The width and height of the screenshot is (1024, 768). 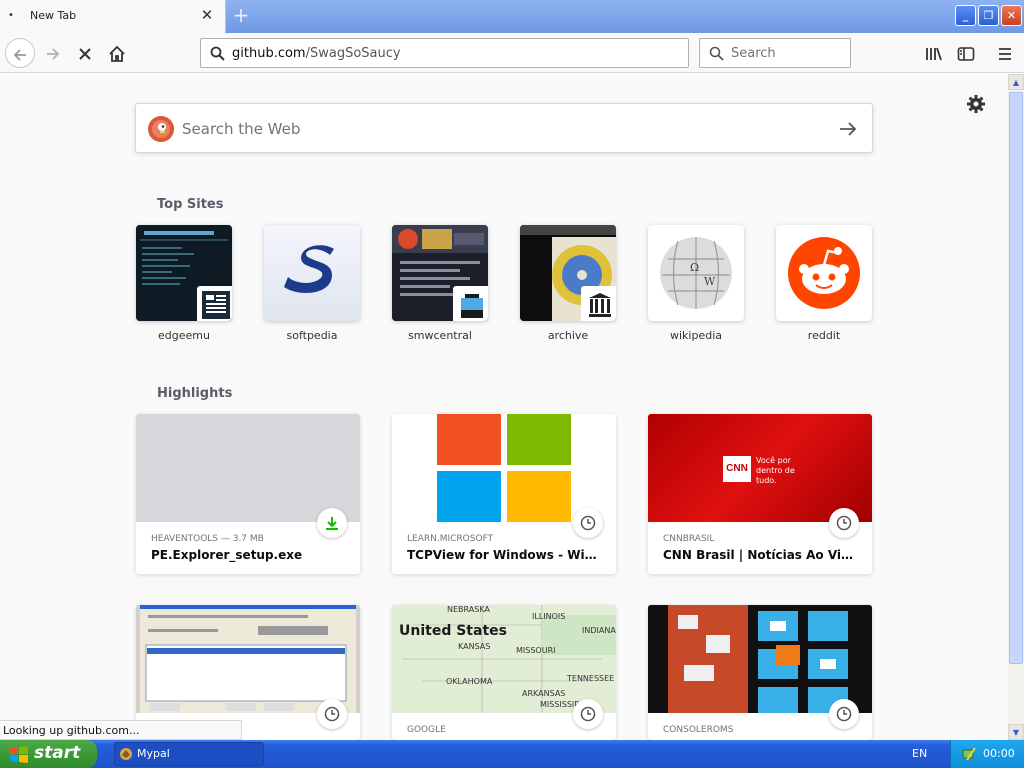 I want to click on back-arrow-icon, so click(x=19, y=54).